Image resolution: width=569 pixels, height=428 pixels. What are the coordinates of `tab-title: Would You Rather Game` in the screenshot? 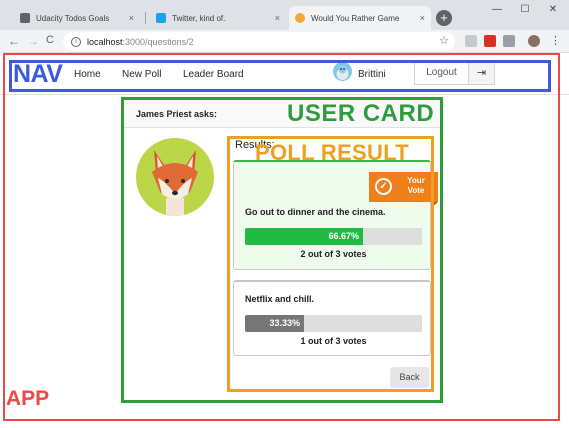 It's located at (355, 18).